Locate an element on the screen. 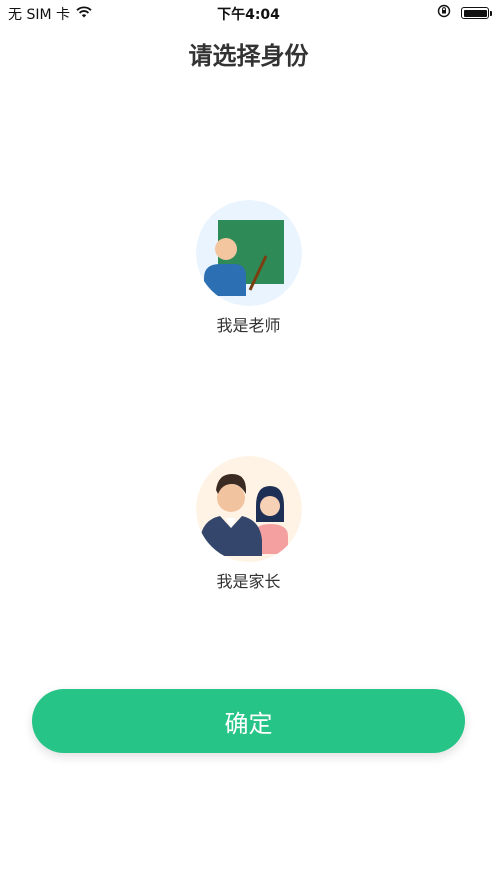 Image resolution: width=497 pixels, height=883 pixels. status-bar: 无 SIM 卡 下午4:04 is located at coordinates (248, 13).